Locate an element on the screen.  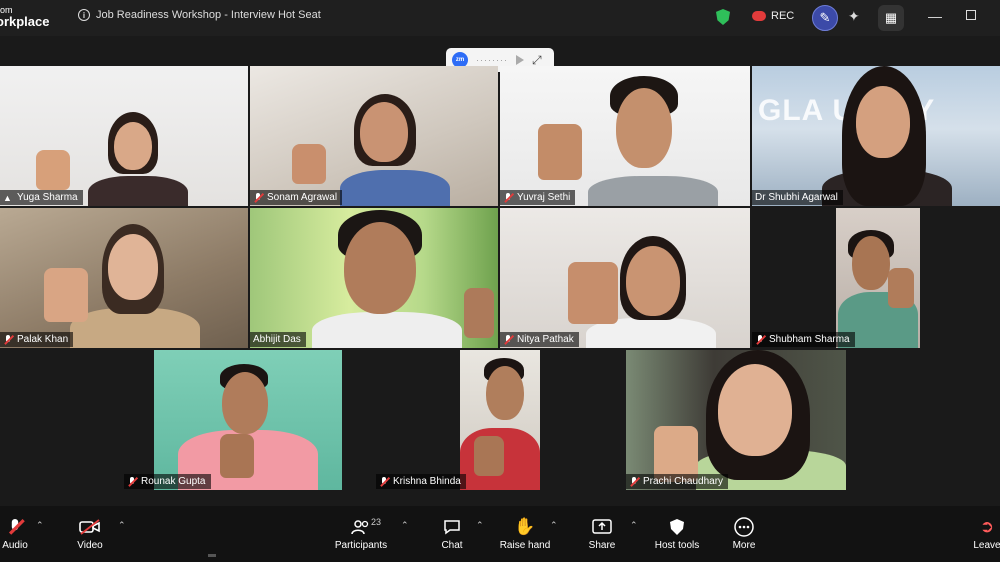
speaking-icon: ▲ is located at coordinates (7, 197).